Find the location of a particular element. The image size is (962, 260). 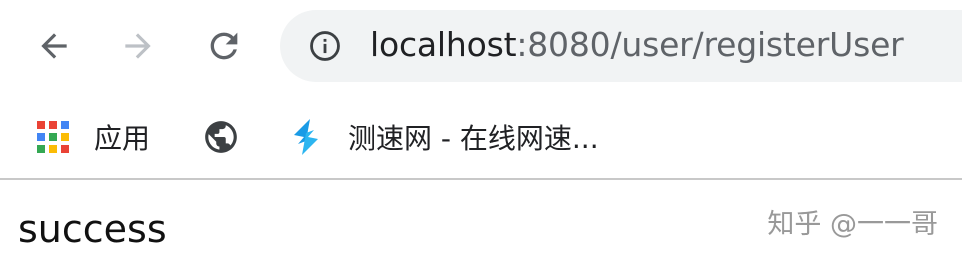

globe-icon is located at coordinates (221, 137).